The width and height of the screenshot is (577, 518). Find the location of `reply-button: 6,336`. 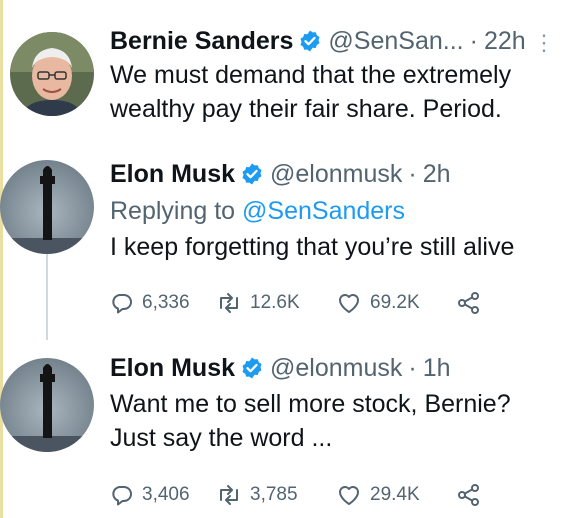

reply-button: 6,336 is located at coordinates (163, 303).